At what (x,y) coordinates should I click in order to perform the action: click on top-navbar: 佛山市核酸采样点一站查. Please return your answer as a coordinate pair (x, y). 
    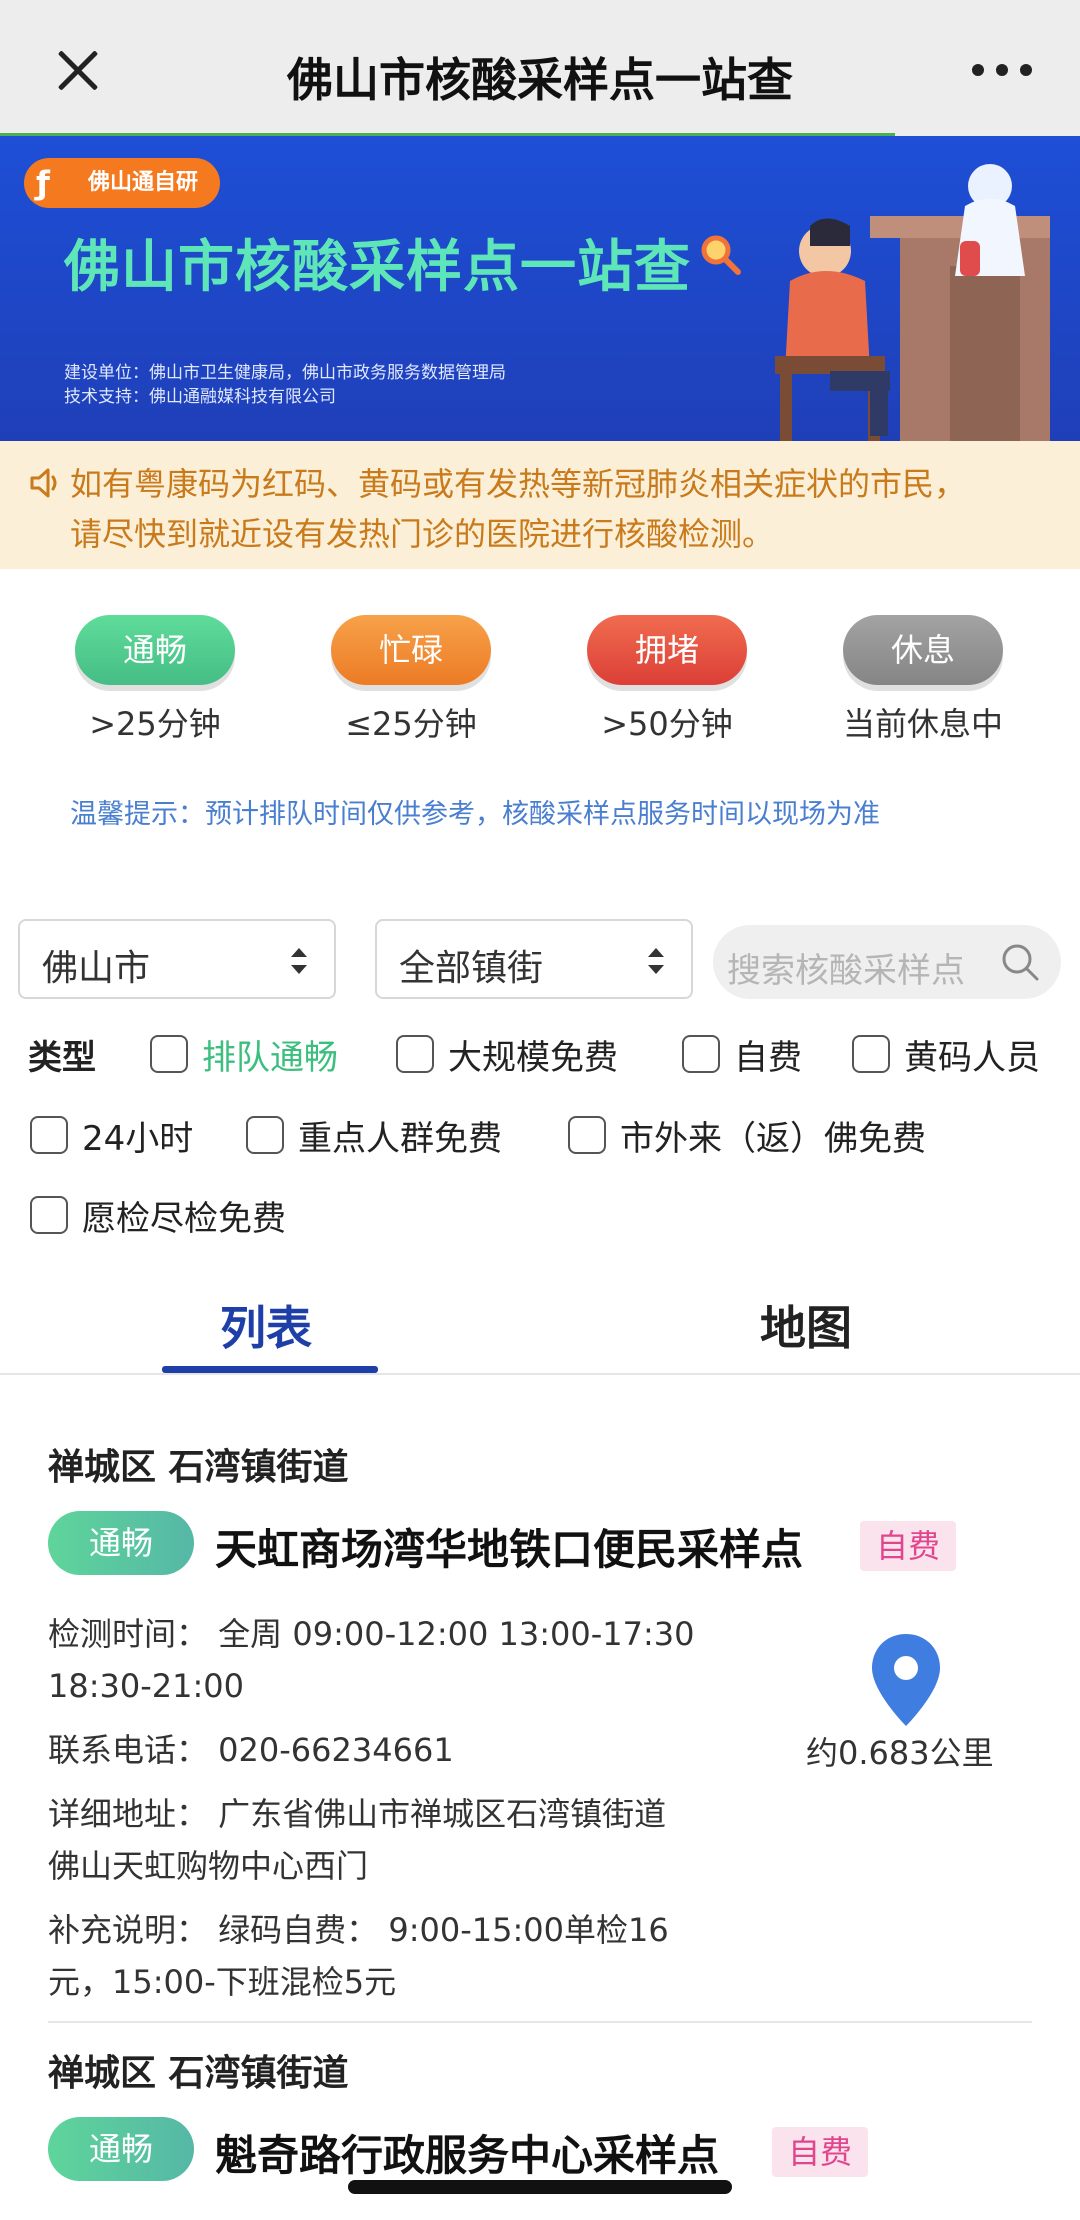
    Looking at the image, I should click on (540, 70).